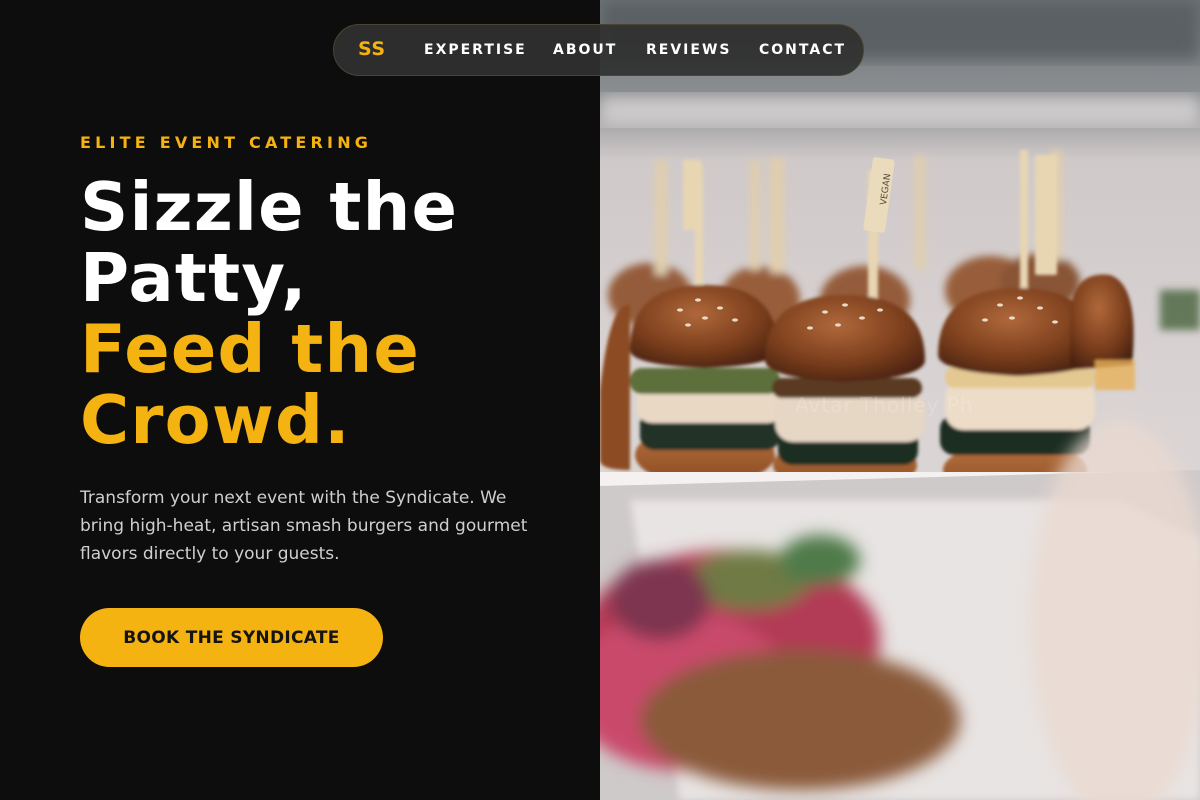 This screenshot has width=1200, height=800. What do you see at coordinates (475, 50) in the screenshot?
I see `nav-link-expertise: EXPERTISE` at bounding box center [475, 50].